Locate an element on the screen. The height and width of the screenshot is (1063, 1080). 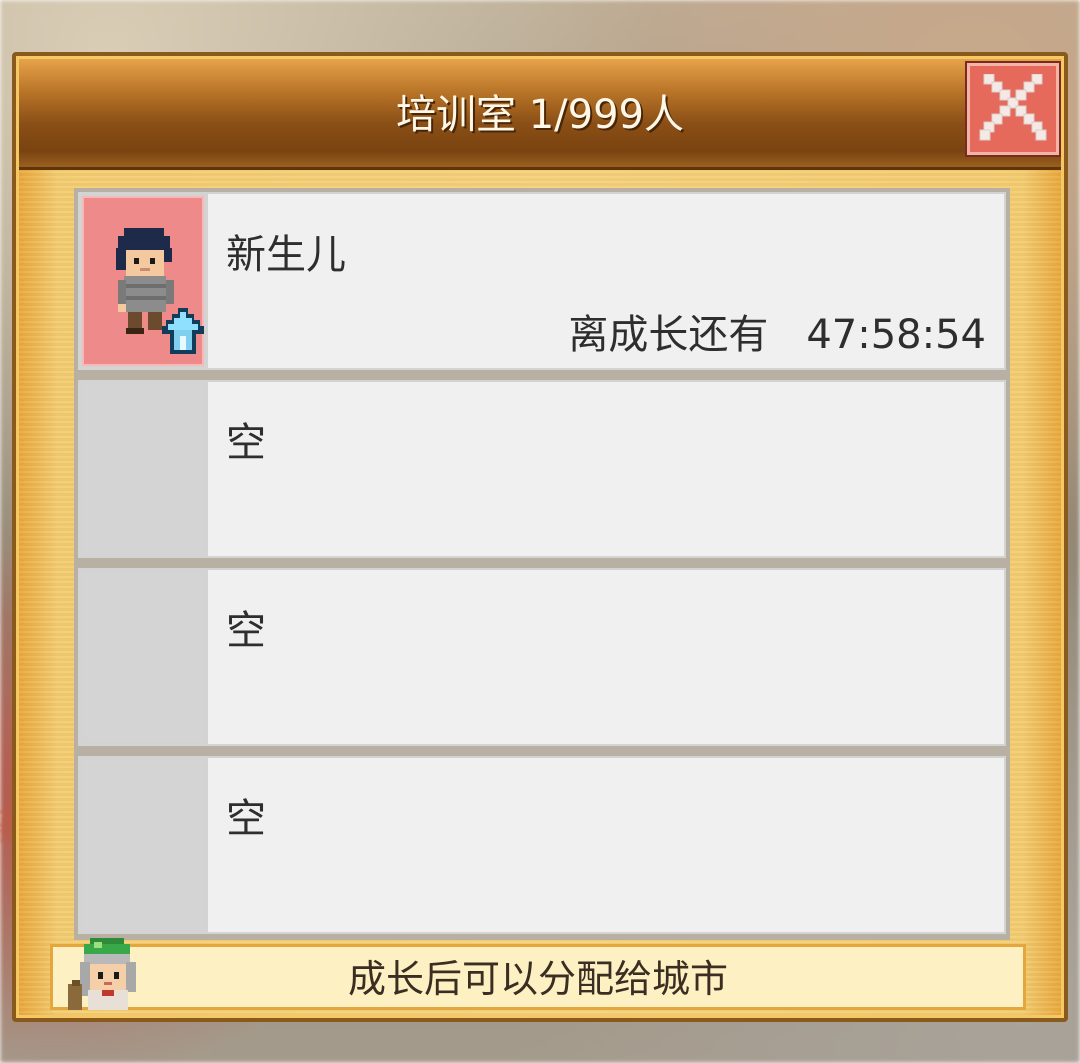
slot-portrait is located at coordinates (143, 281).